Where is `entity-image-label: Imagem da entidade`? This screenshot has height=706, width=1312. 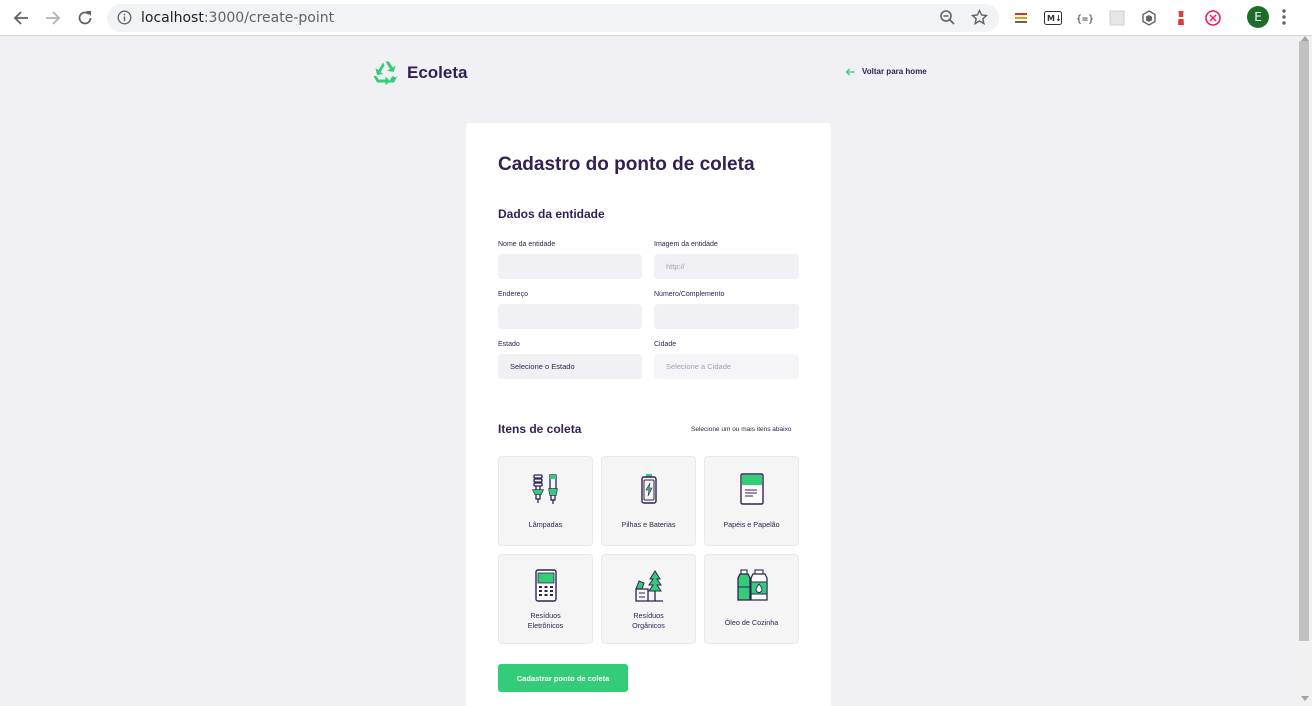
entity-image-label: Imagem da entidade is located at coordinates (686, 244).